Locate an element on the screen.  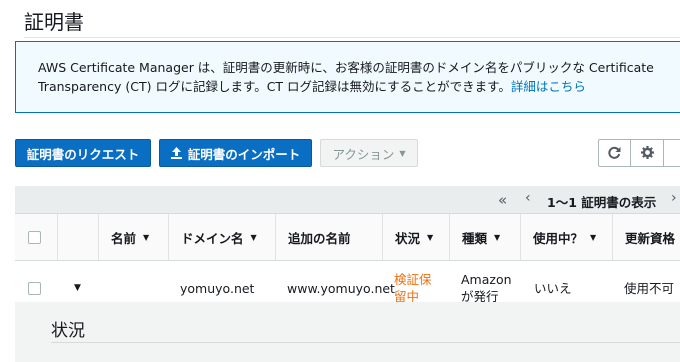
first-page-icon: « is located at coordinates (502, 200).